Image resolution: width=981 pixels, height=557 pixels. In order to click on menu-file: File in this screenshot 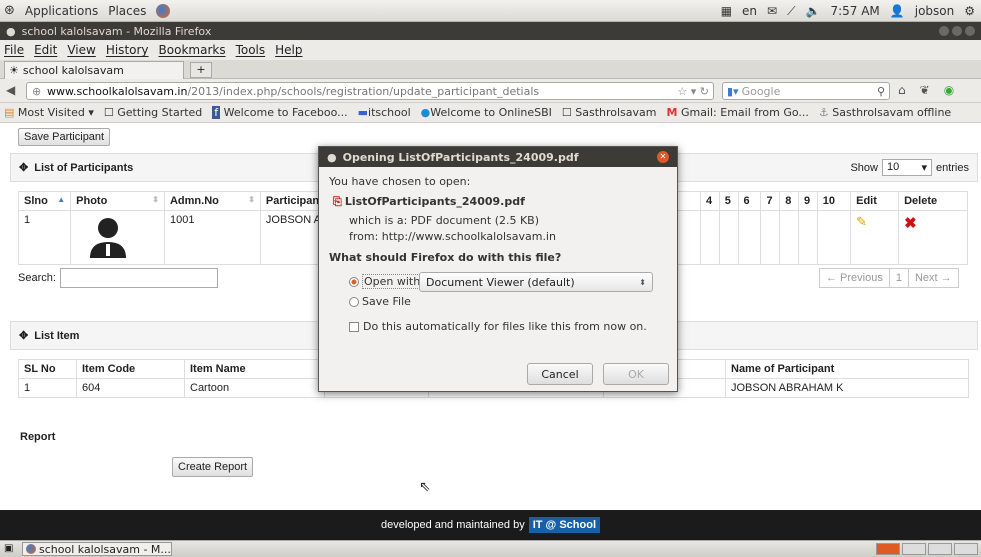, I will do `click(14, 50)`.